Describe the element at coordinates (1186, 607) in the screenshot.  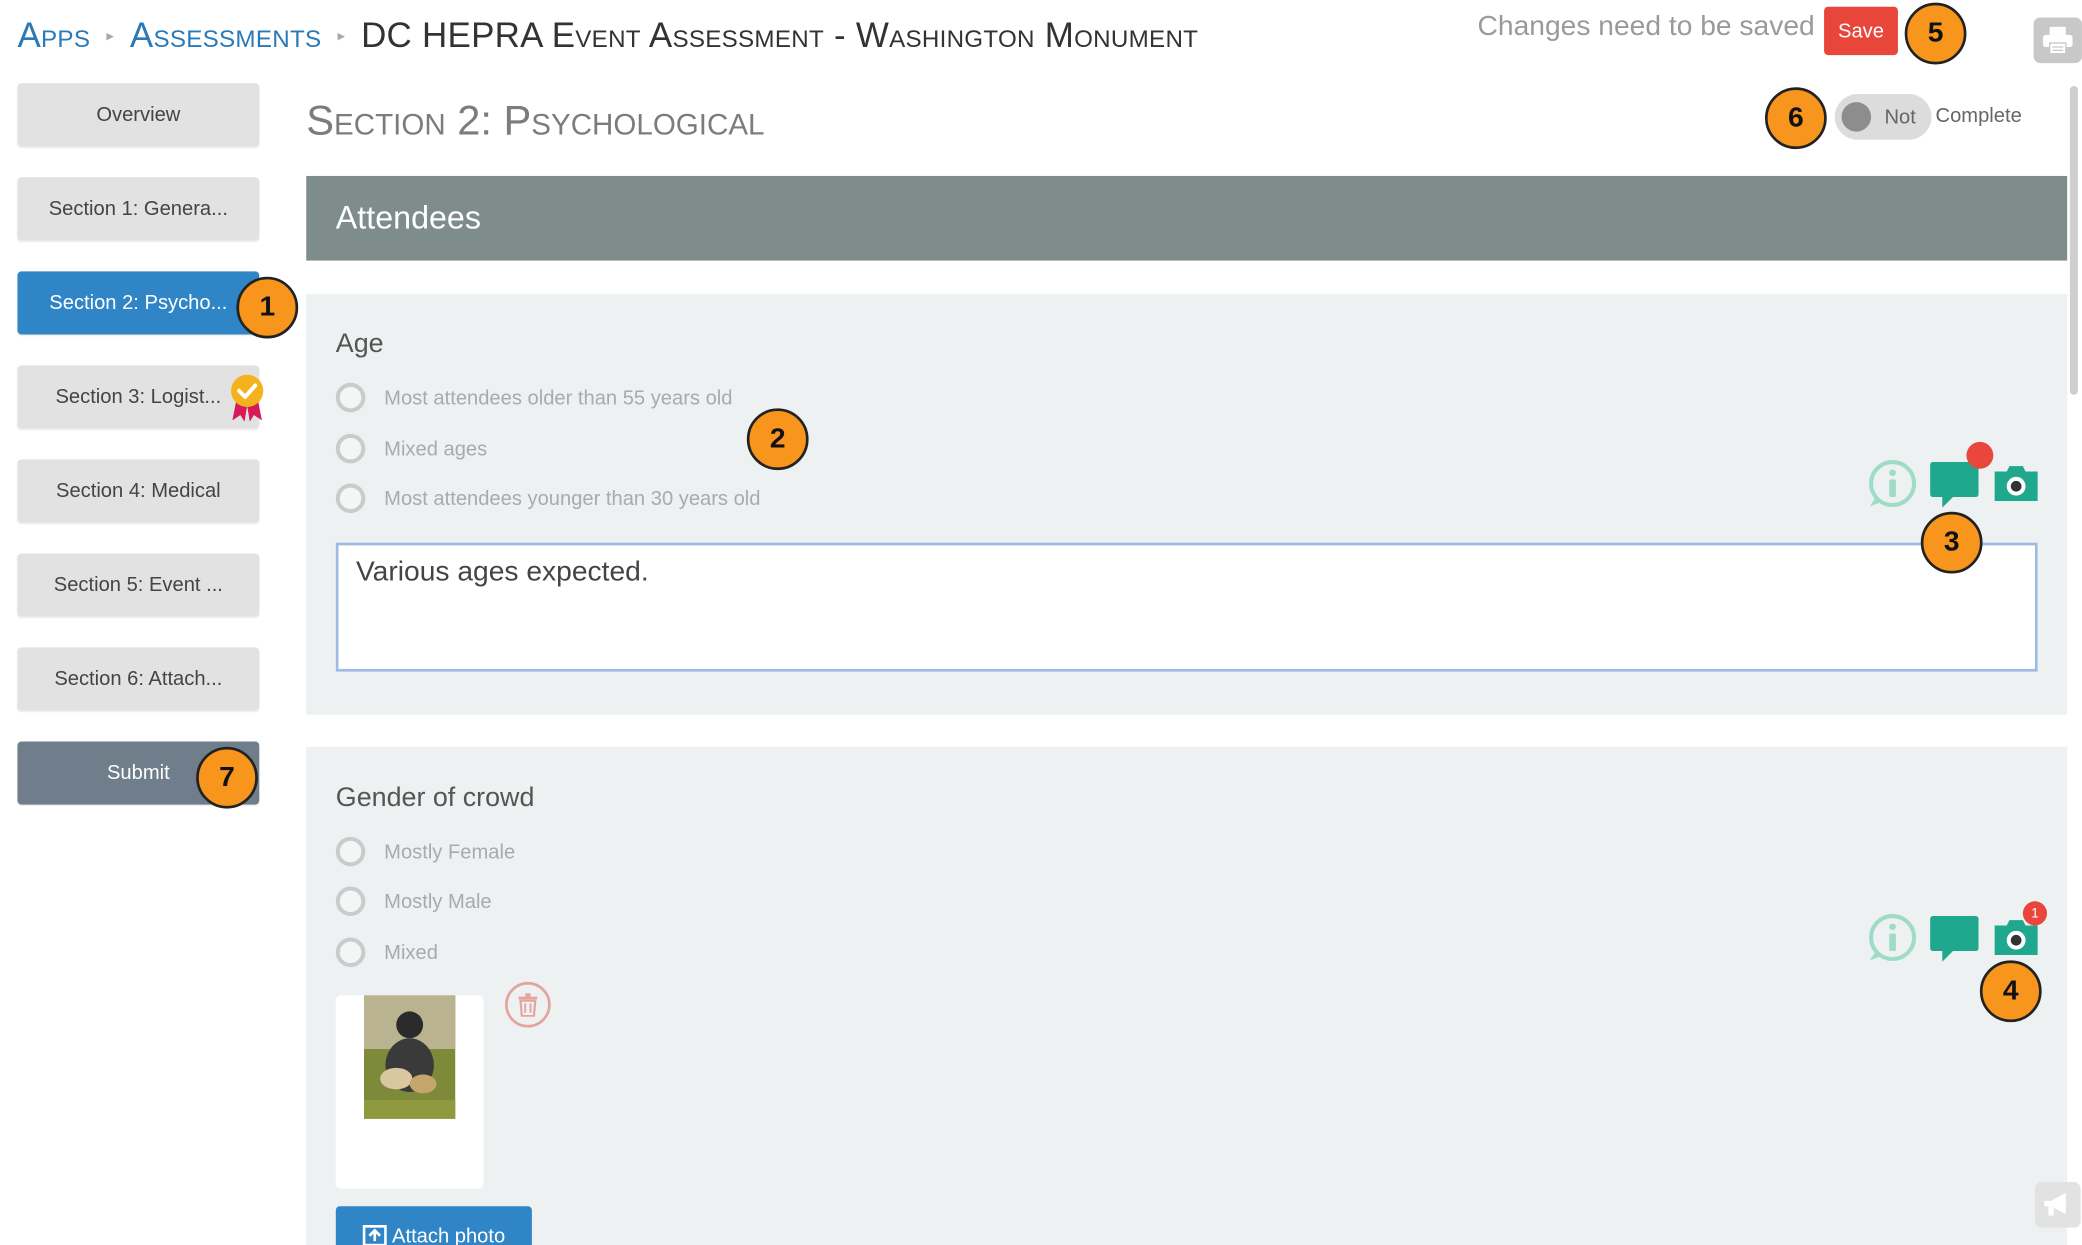
I see `notes-textarea: Various ages expected.` at that location.